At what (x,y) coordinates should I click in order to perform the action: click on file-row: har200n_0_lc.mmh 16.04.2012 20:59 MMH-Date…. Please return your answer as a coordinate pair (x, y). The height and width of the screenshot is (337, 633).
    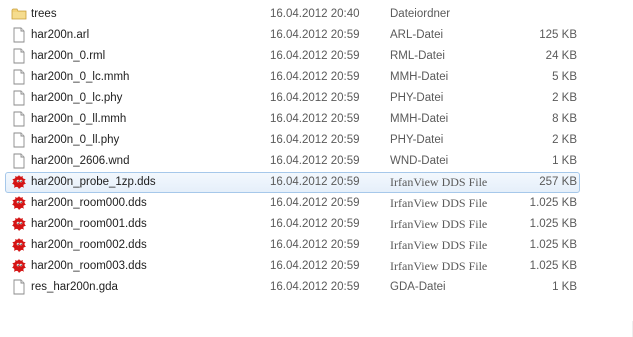
    Looking at the image, I should click on (316, 77).